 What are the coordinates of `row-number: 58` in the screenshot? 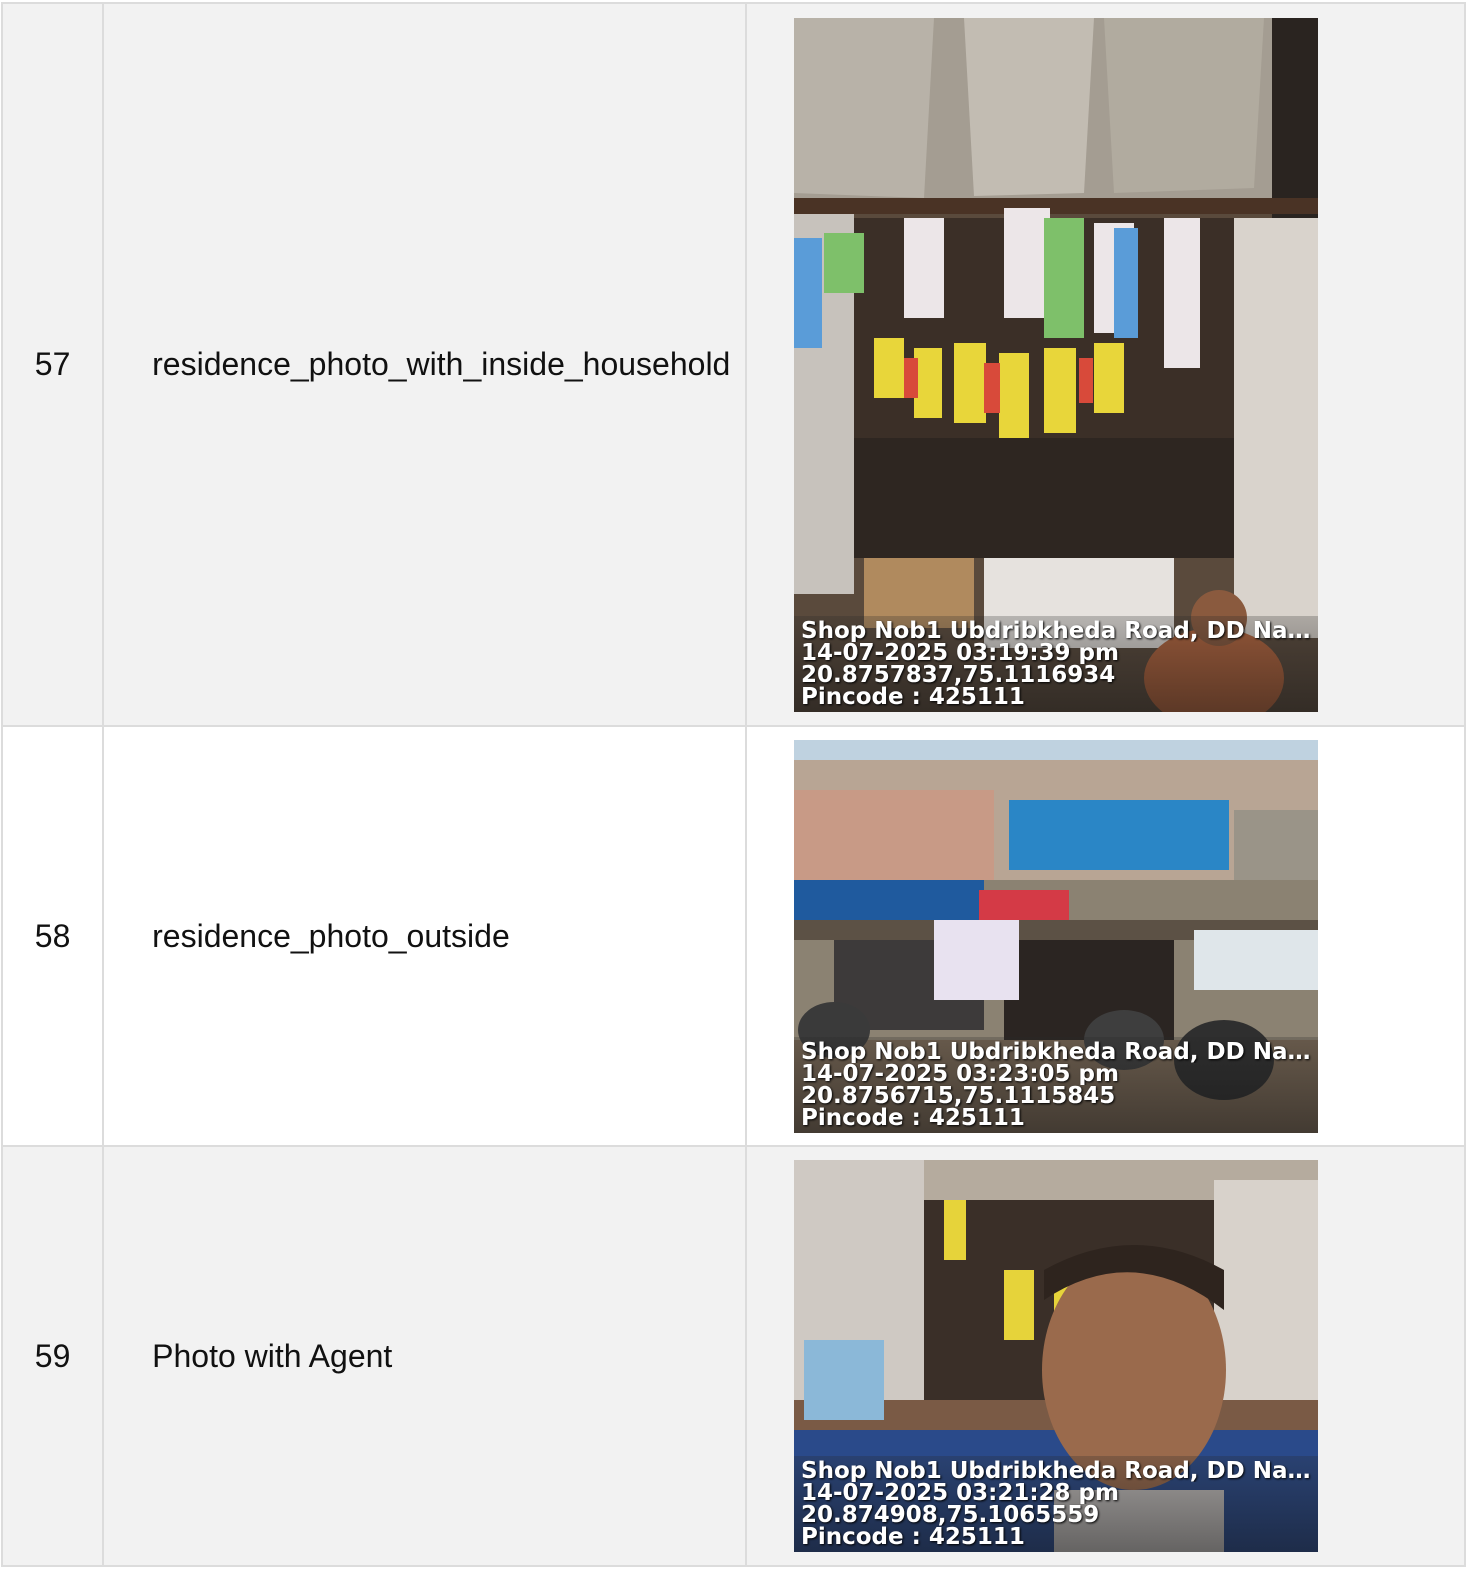 It's located at (52, 936).